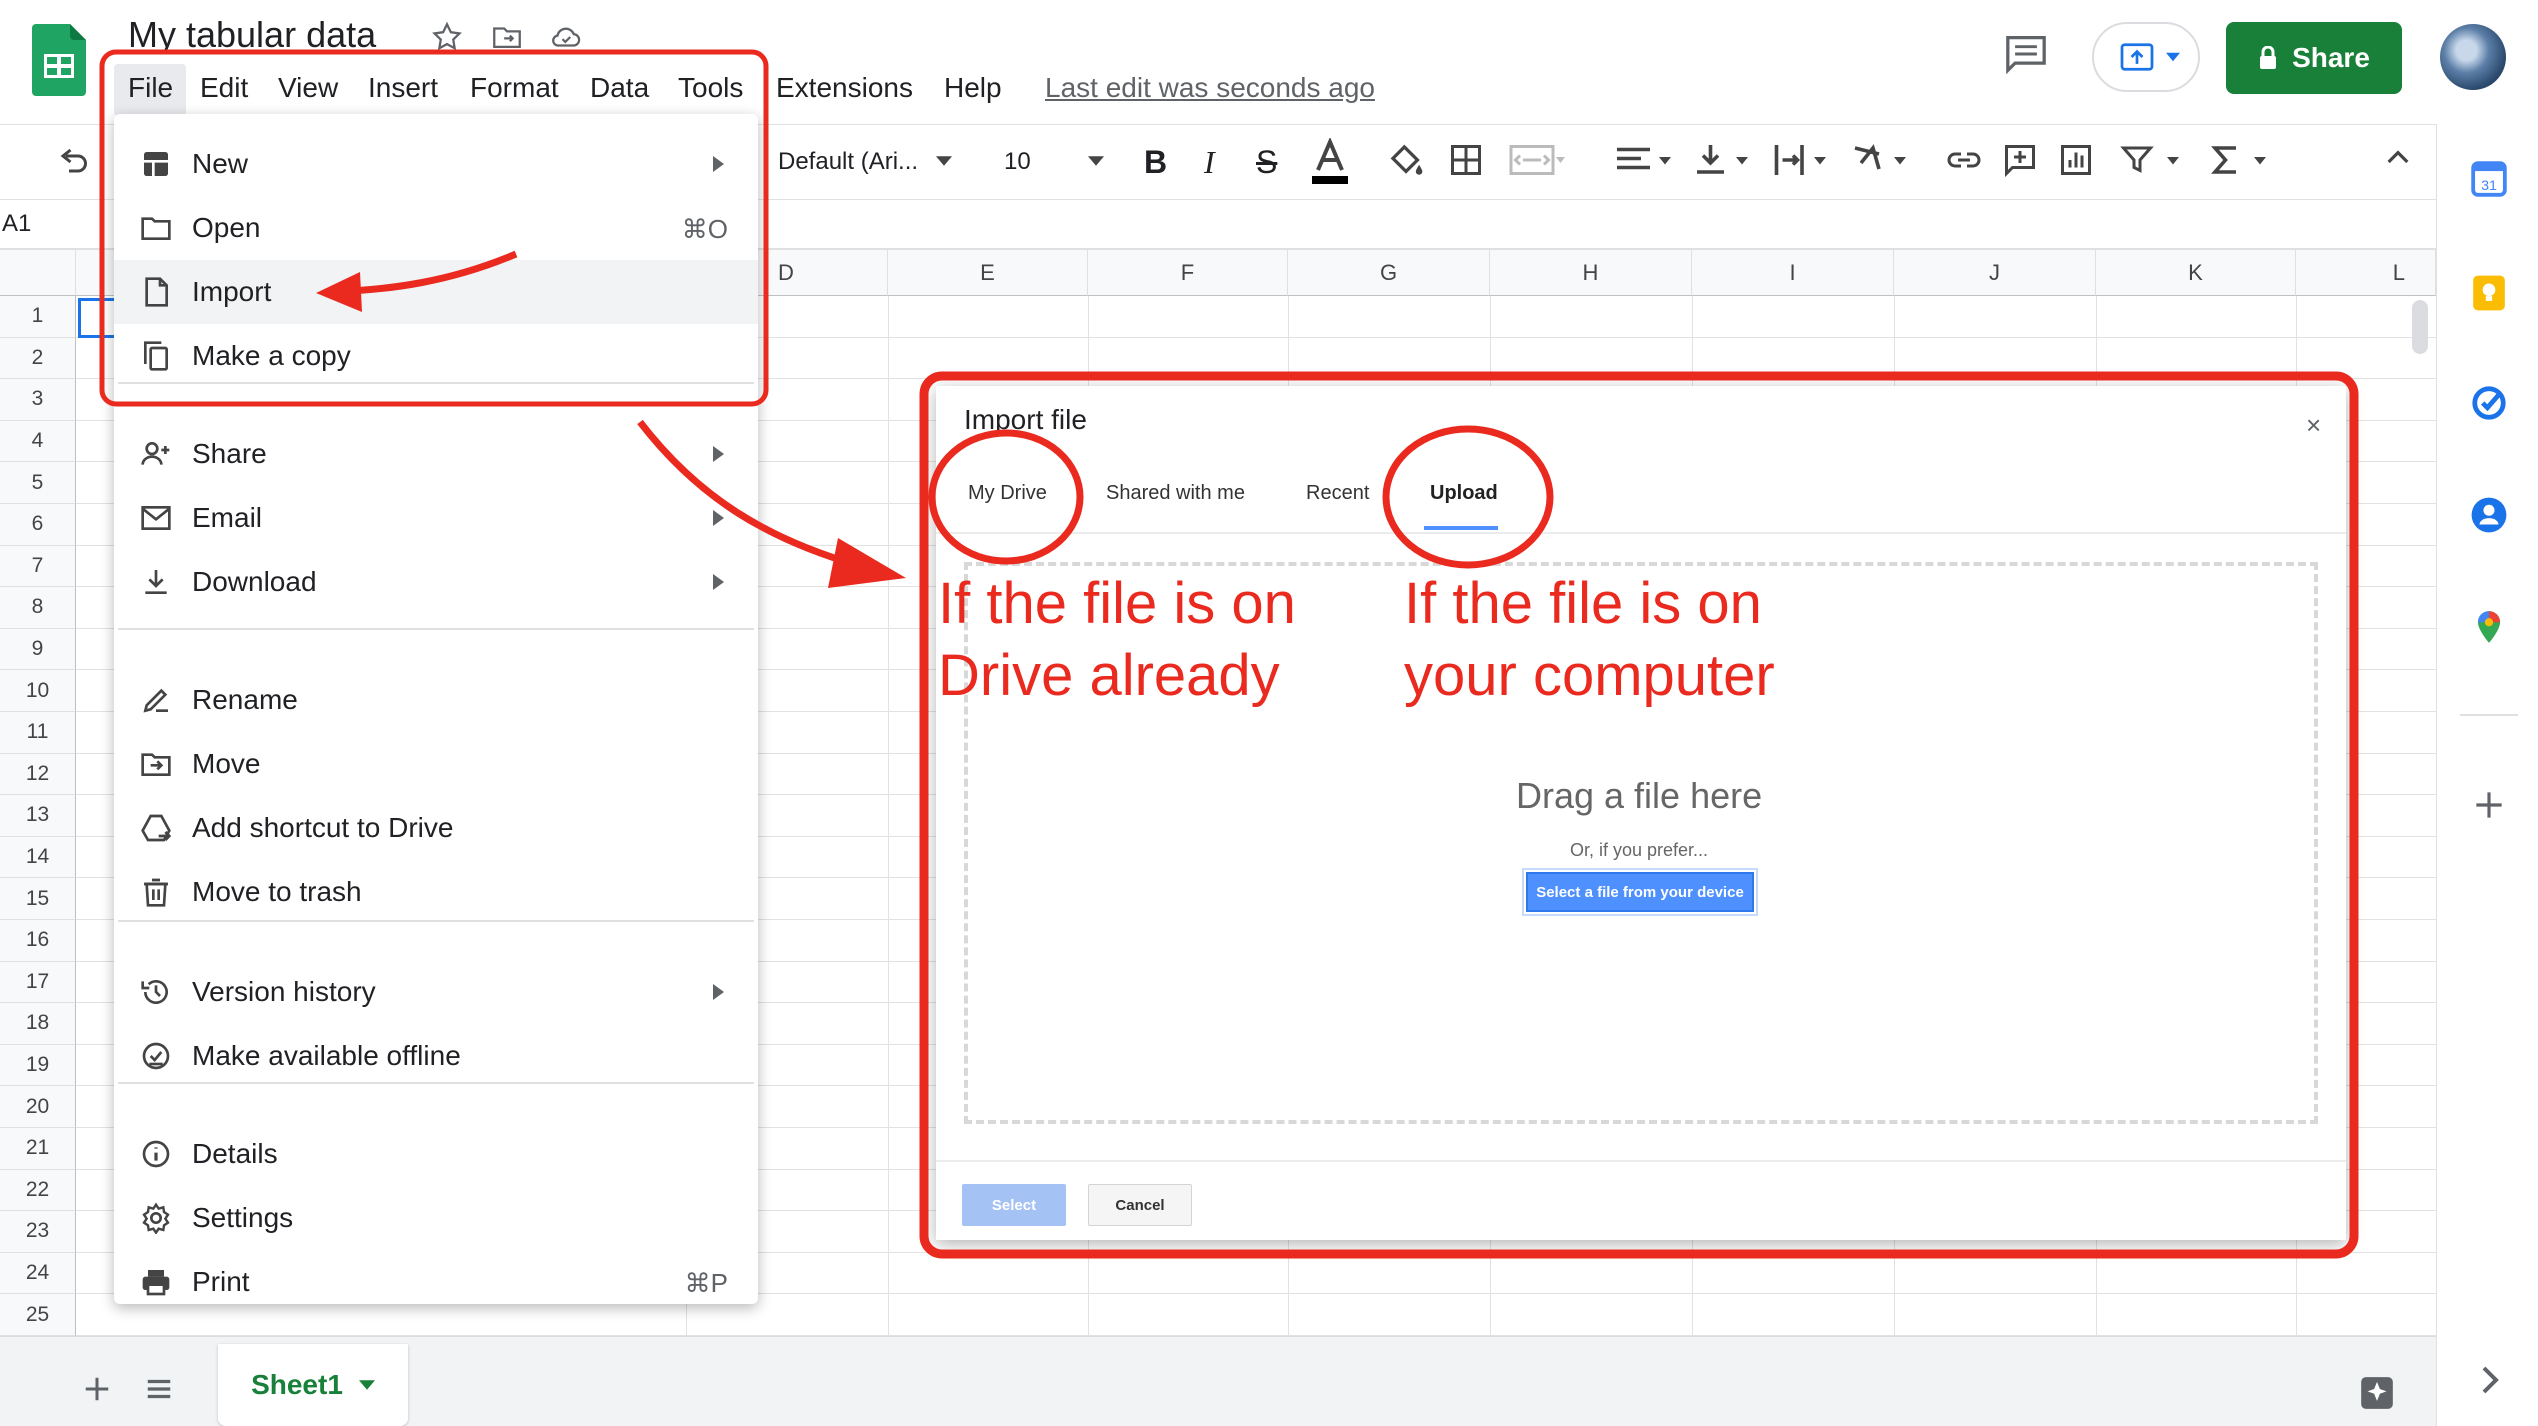 The image size is (2538, 1426). What do you see at coordinates (973, 88) in the screenshot?
I see `menu-help: Help` at bounding box center [973, 88].